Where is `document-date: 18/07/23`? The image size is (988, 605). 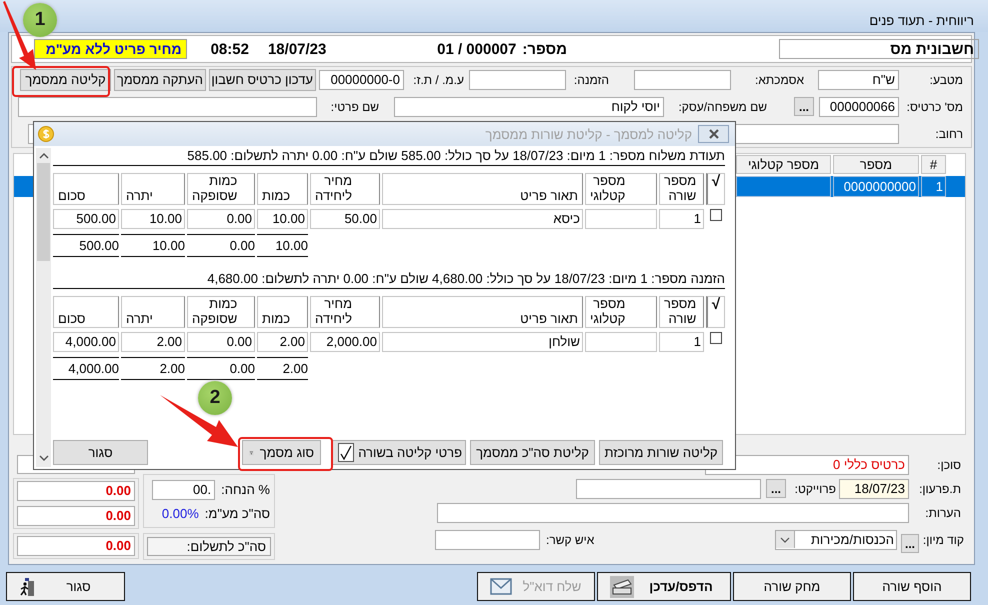 document-date: 18/07/23 is located at coordinates (297, 49).